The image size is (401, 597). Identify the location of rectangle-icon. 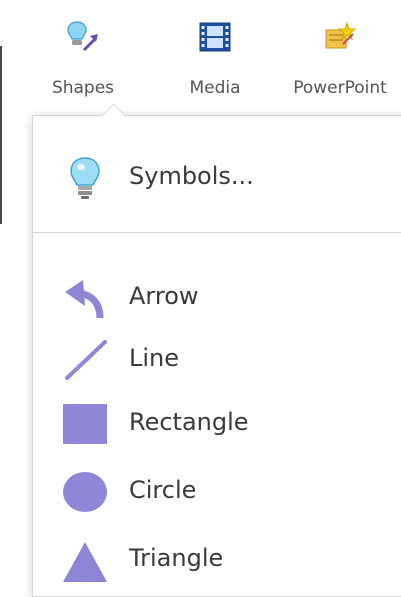
(85, 424).